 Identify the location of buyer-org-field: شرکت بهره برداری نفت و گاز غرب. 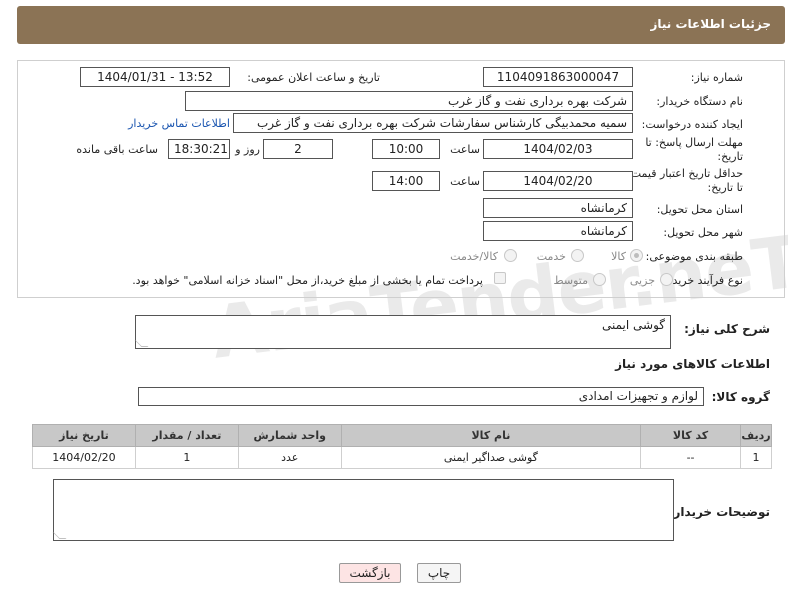
(409, 101).